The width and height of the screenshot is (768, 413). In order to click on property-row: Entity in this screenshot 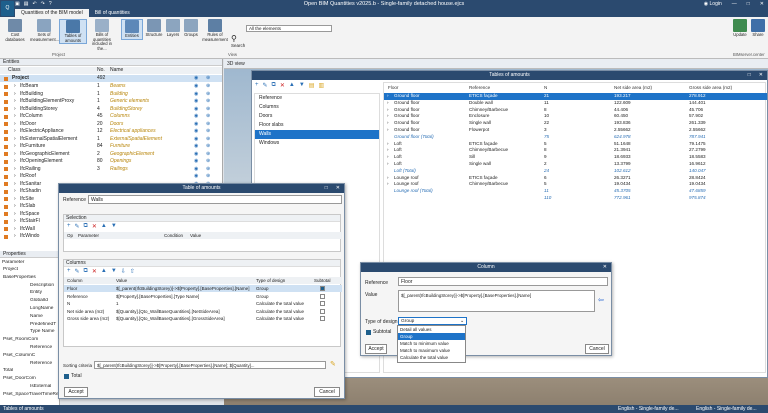, I will do `click(30, 292)`.